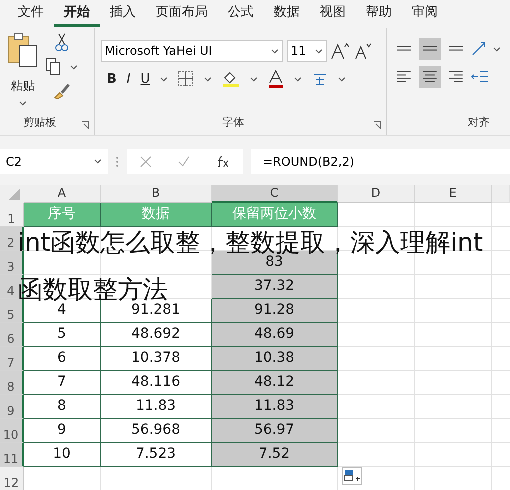  Describe the element at coordinates (62, 215) in the screenshot. I see `header-cell: 序号` at that location.